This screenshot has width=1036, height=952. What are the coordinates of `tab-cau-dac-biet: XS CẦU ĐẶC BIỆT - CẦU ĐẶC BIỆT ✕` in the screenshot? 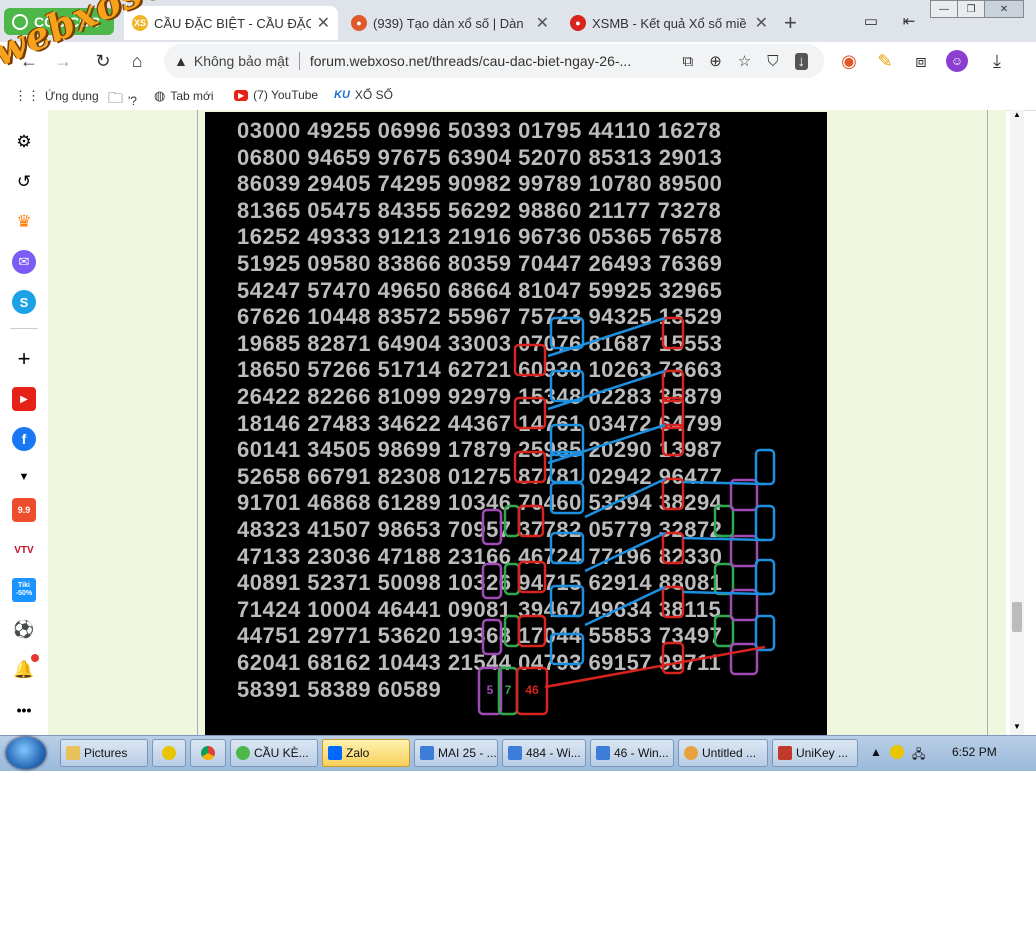 It's located at (231, 23).